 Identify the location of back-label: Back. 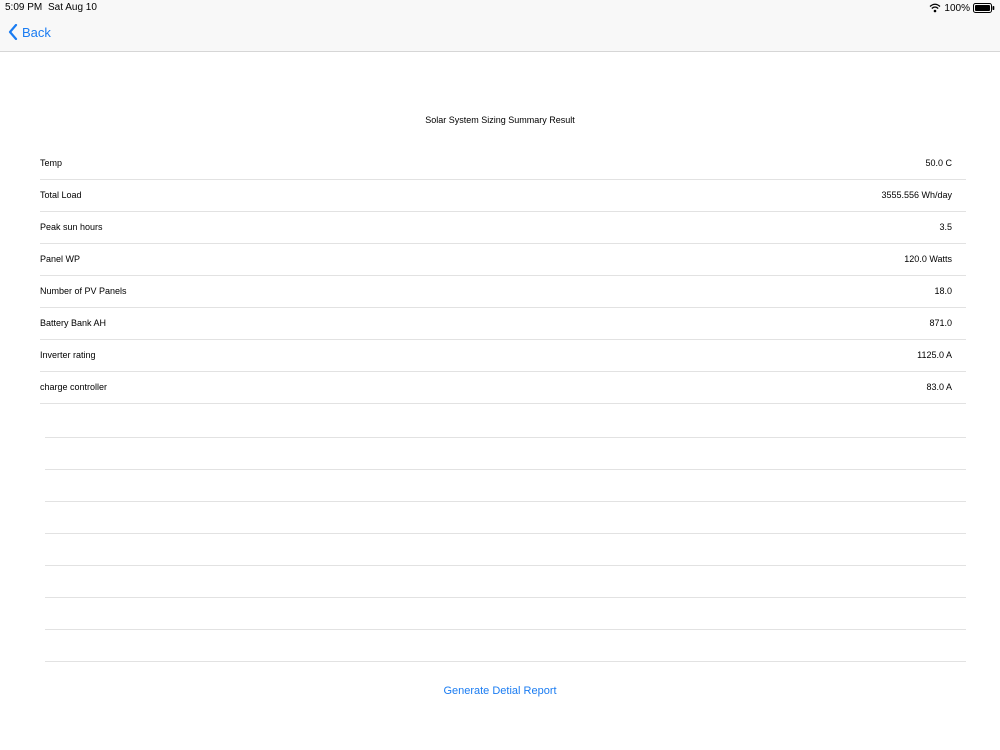
(36, 32).